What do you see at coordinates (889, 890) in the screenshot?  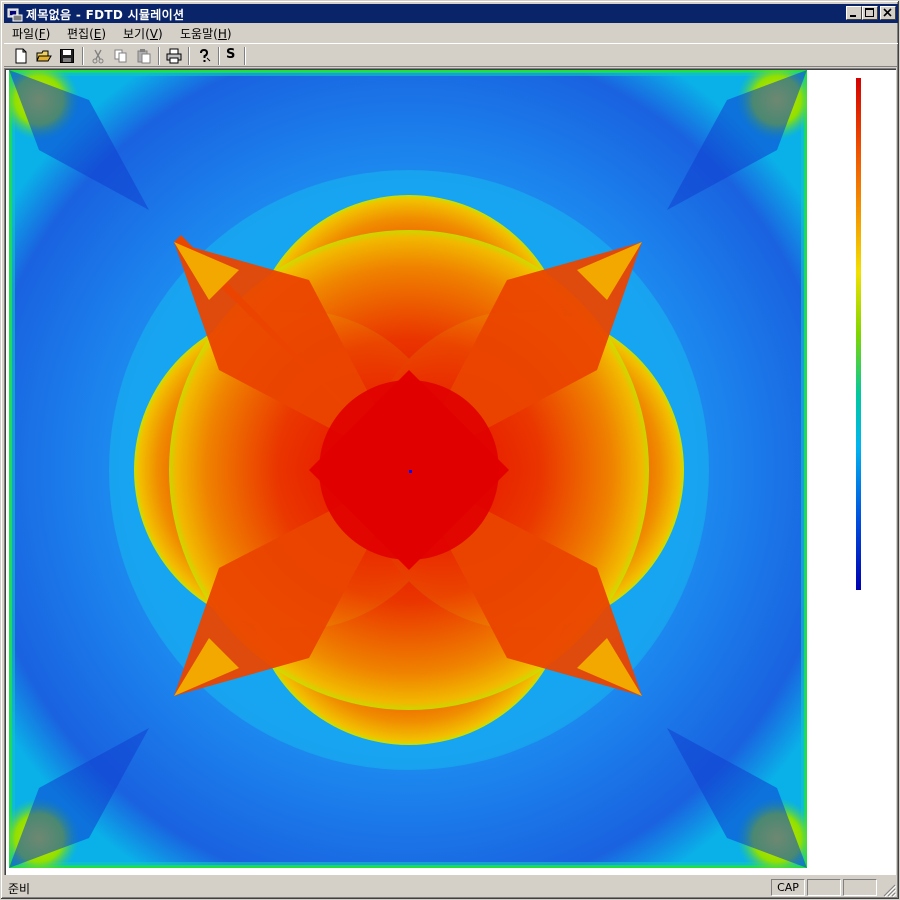 I see `resize-grip-icon` at bounding box center [889, 890].